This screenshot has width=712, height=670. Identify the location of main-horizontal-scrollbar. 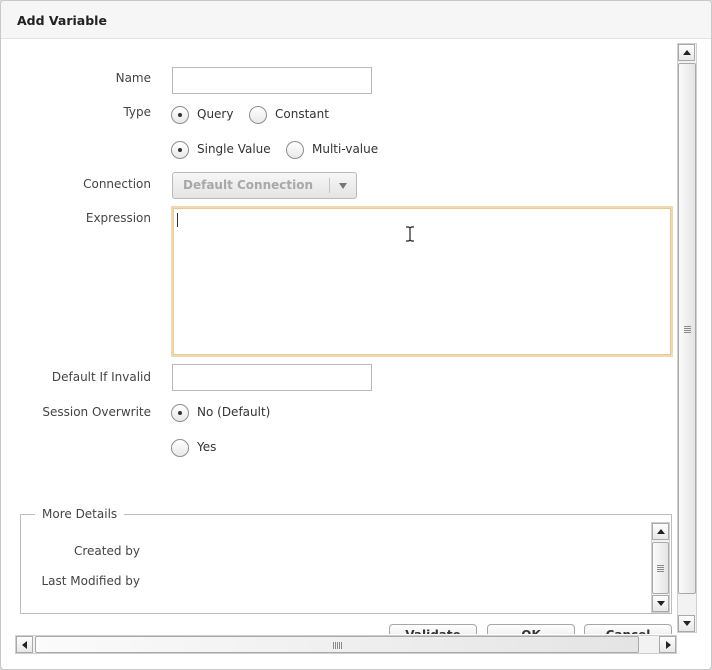
(346, 644).